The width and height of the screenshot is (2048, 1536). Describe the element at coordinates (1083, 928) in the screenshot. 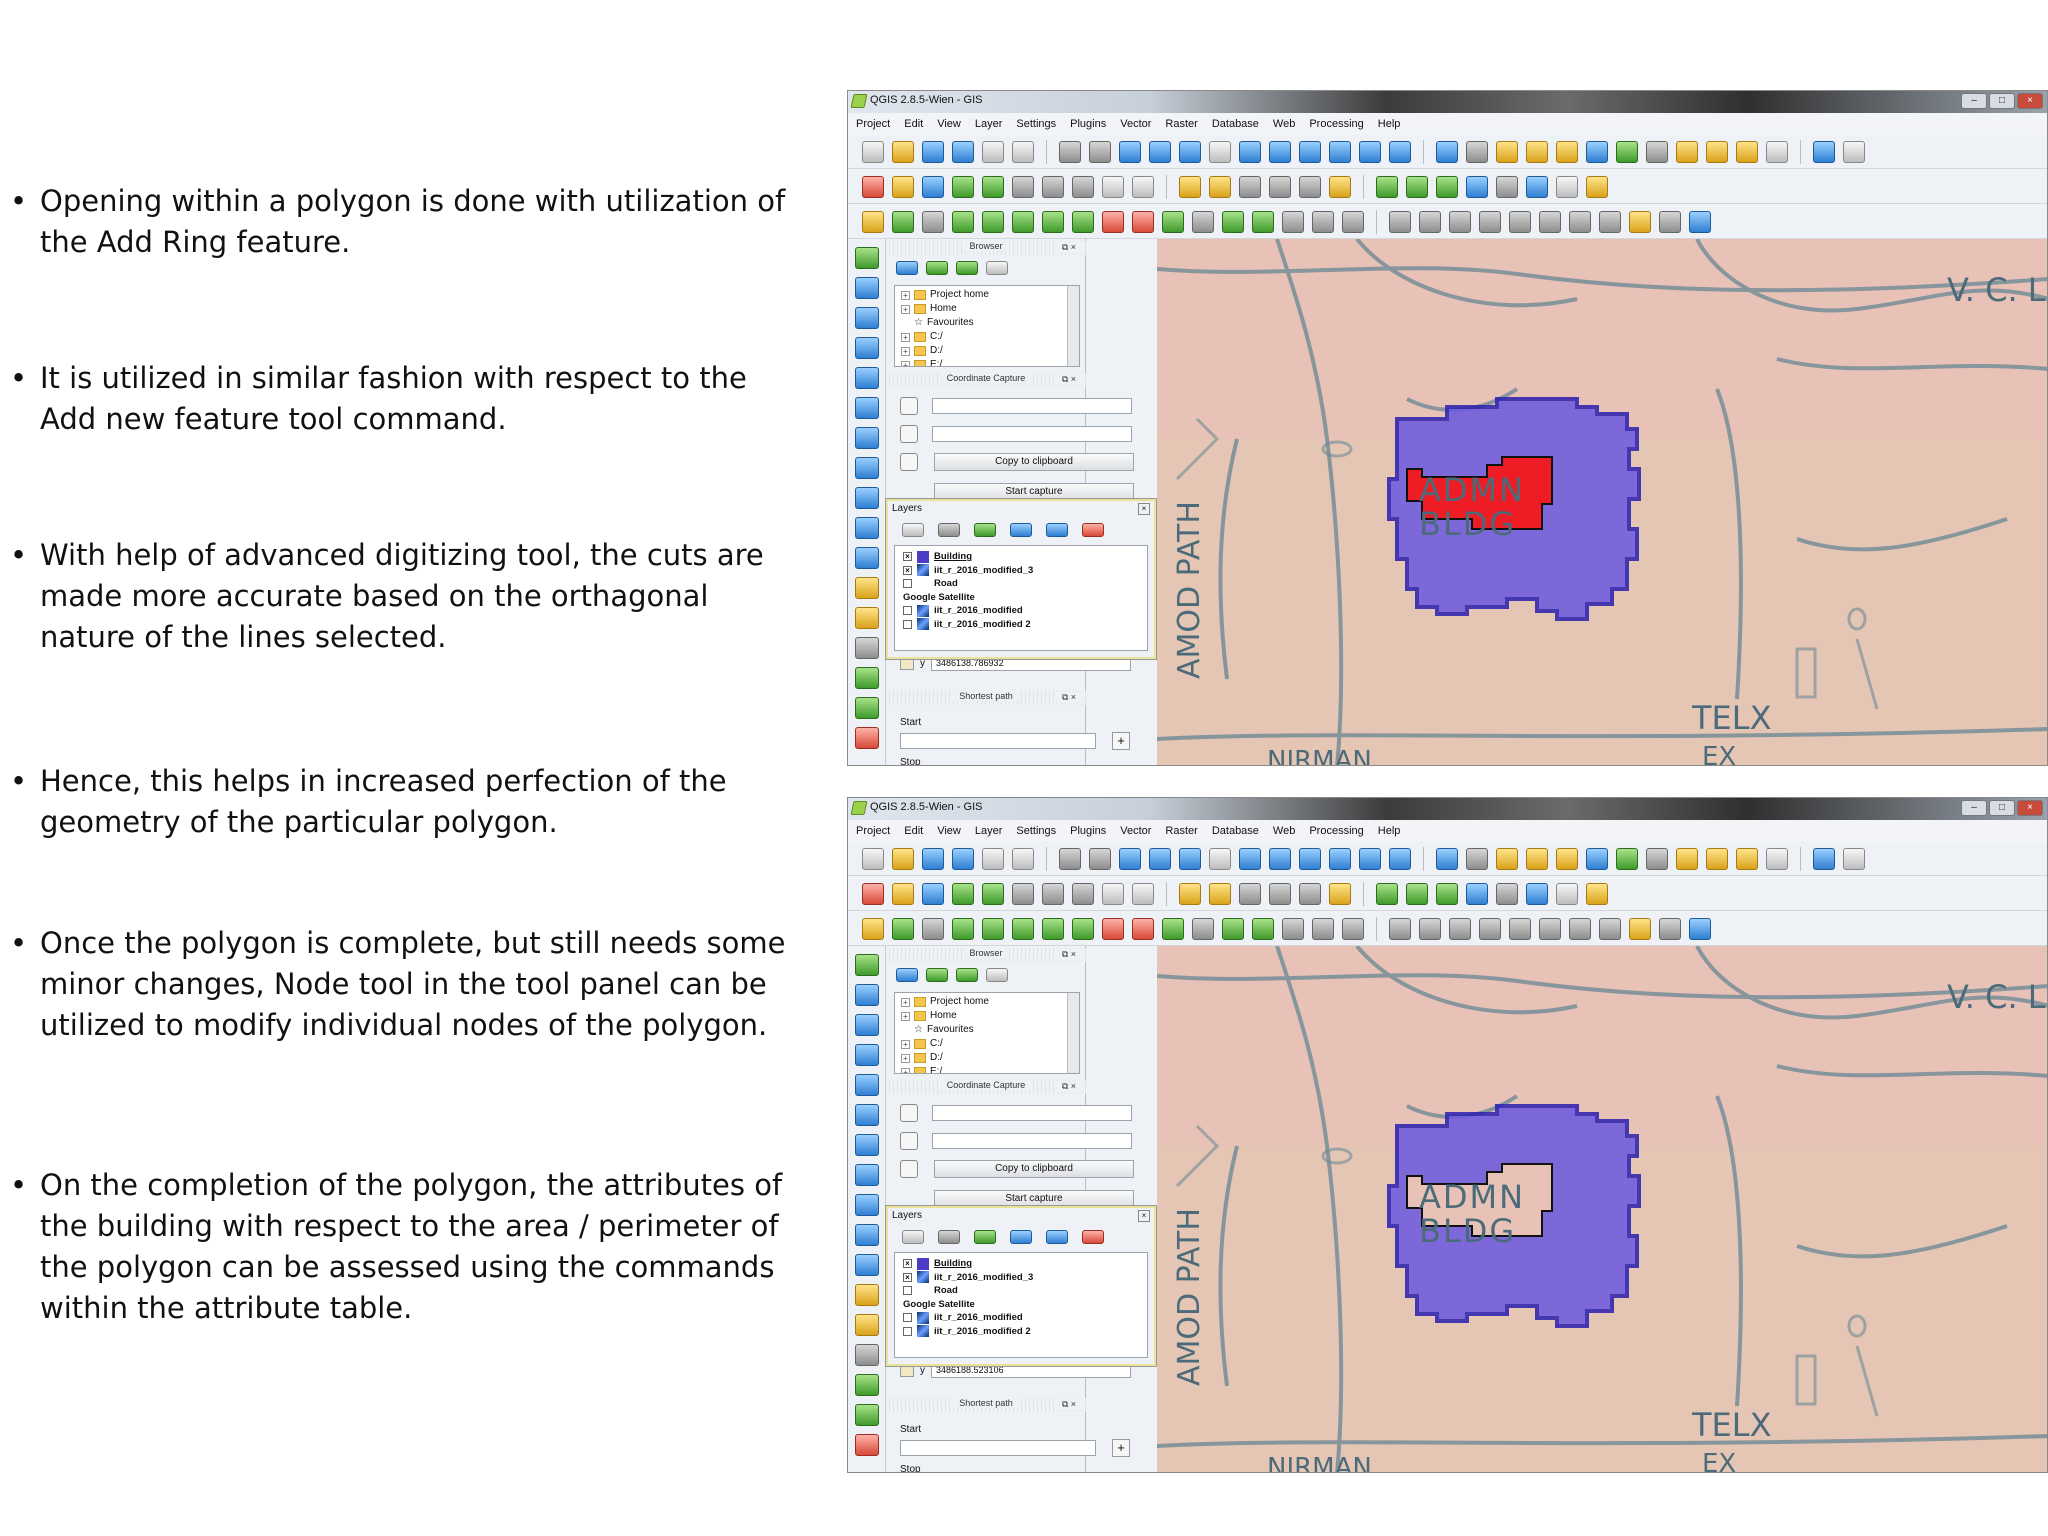

I see `fill-ring-icon` at that location.